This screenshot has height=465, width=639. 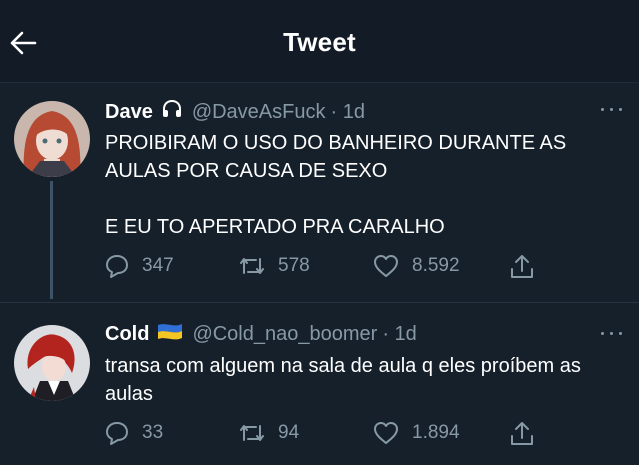 I want to click on tweet-author-row: Dave @DaveAsFuck · 1d, so click(x=235, y=112).